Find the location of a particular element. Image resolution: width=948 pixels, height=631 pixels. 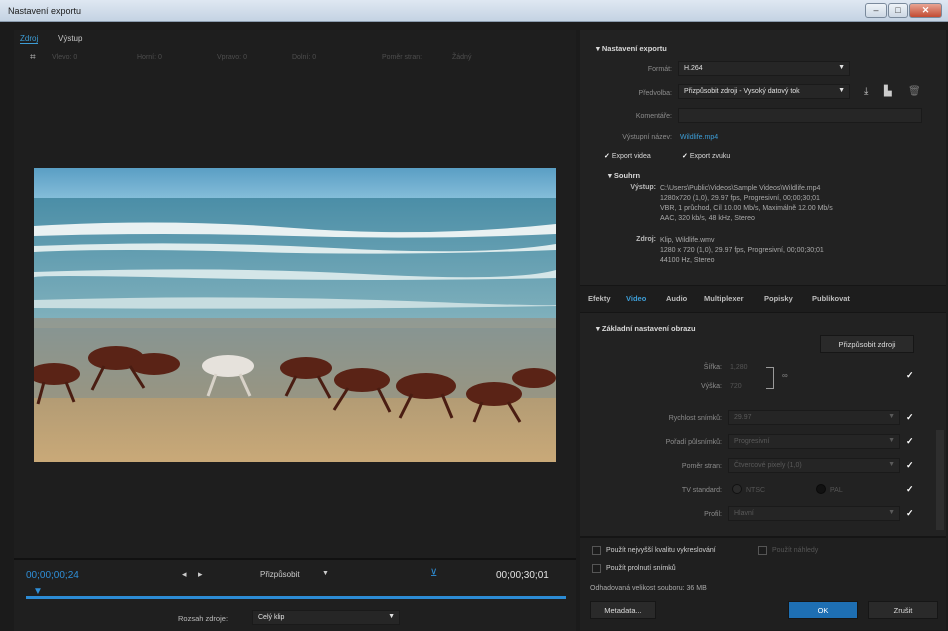

export-video-checkbox: ✓ Export videa is located at coordinates (627, 156).